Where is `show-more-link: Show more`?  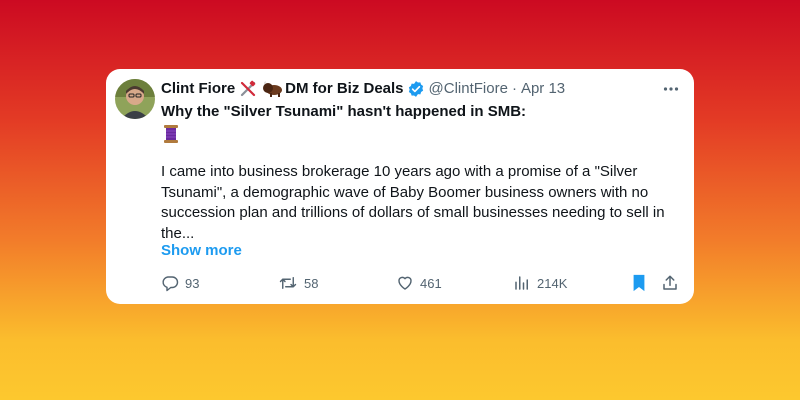 show-more-link: Show more is located at coordinates (201, 250).